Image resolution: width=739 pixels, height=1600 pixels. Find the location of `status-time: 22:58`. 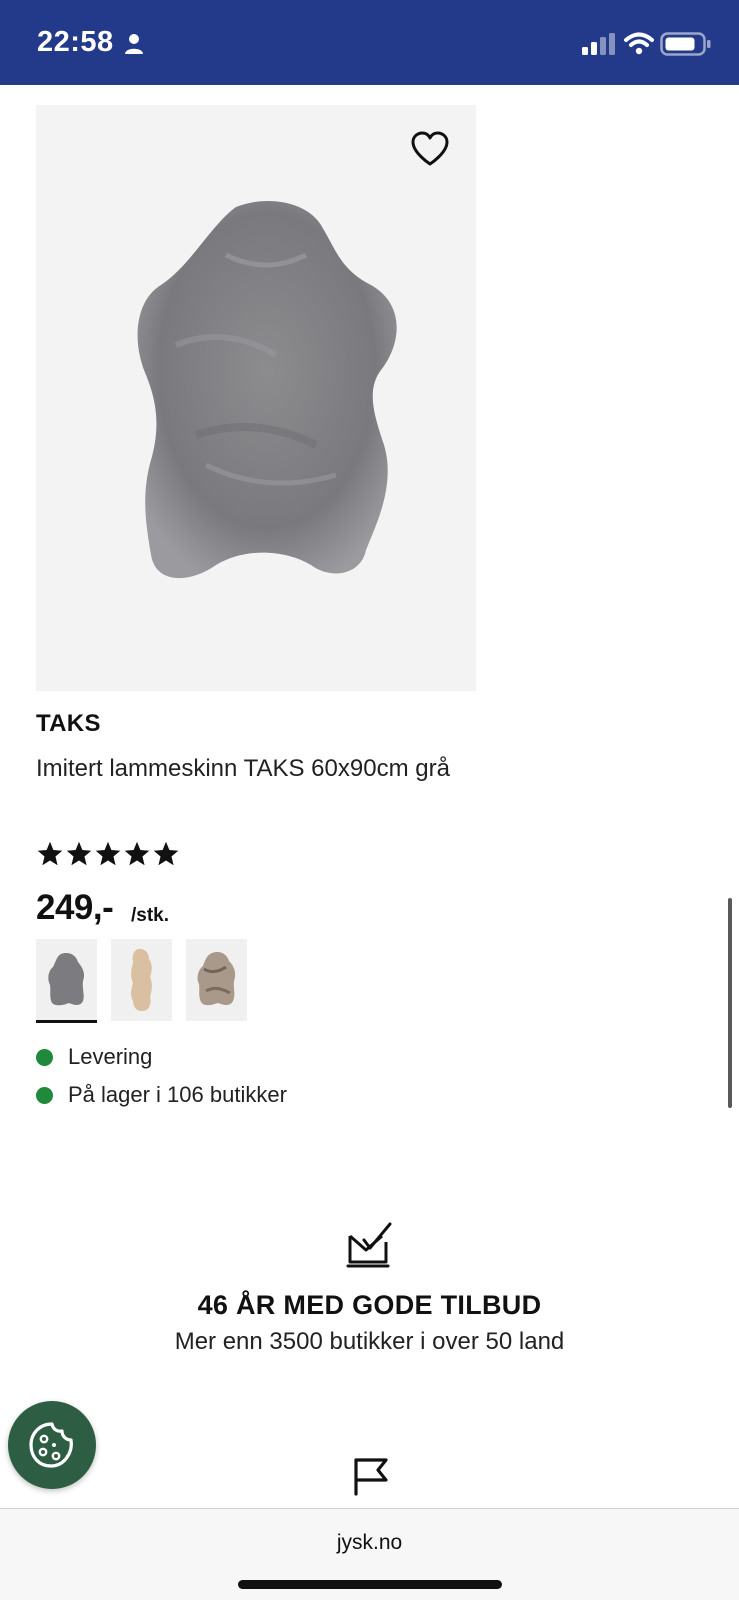

status-time: 22:58 is located at coordinates (75, 42).